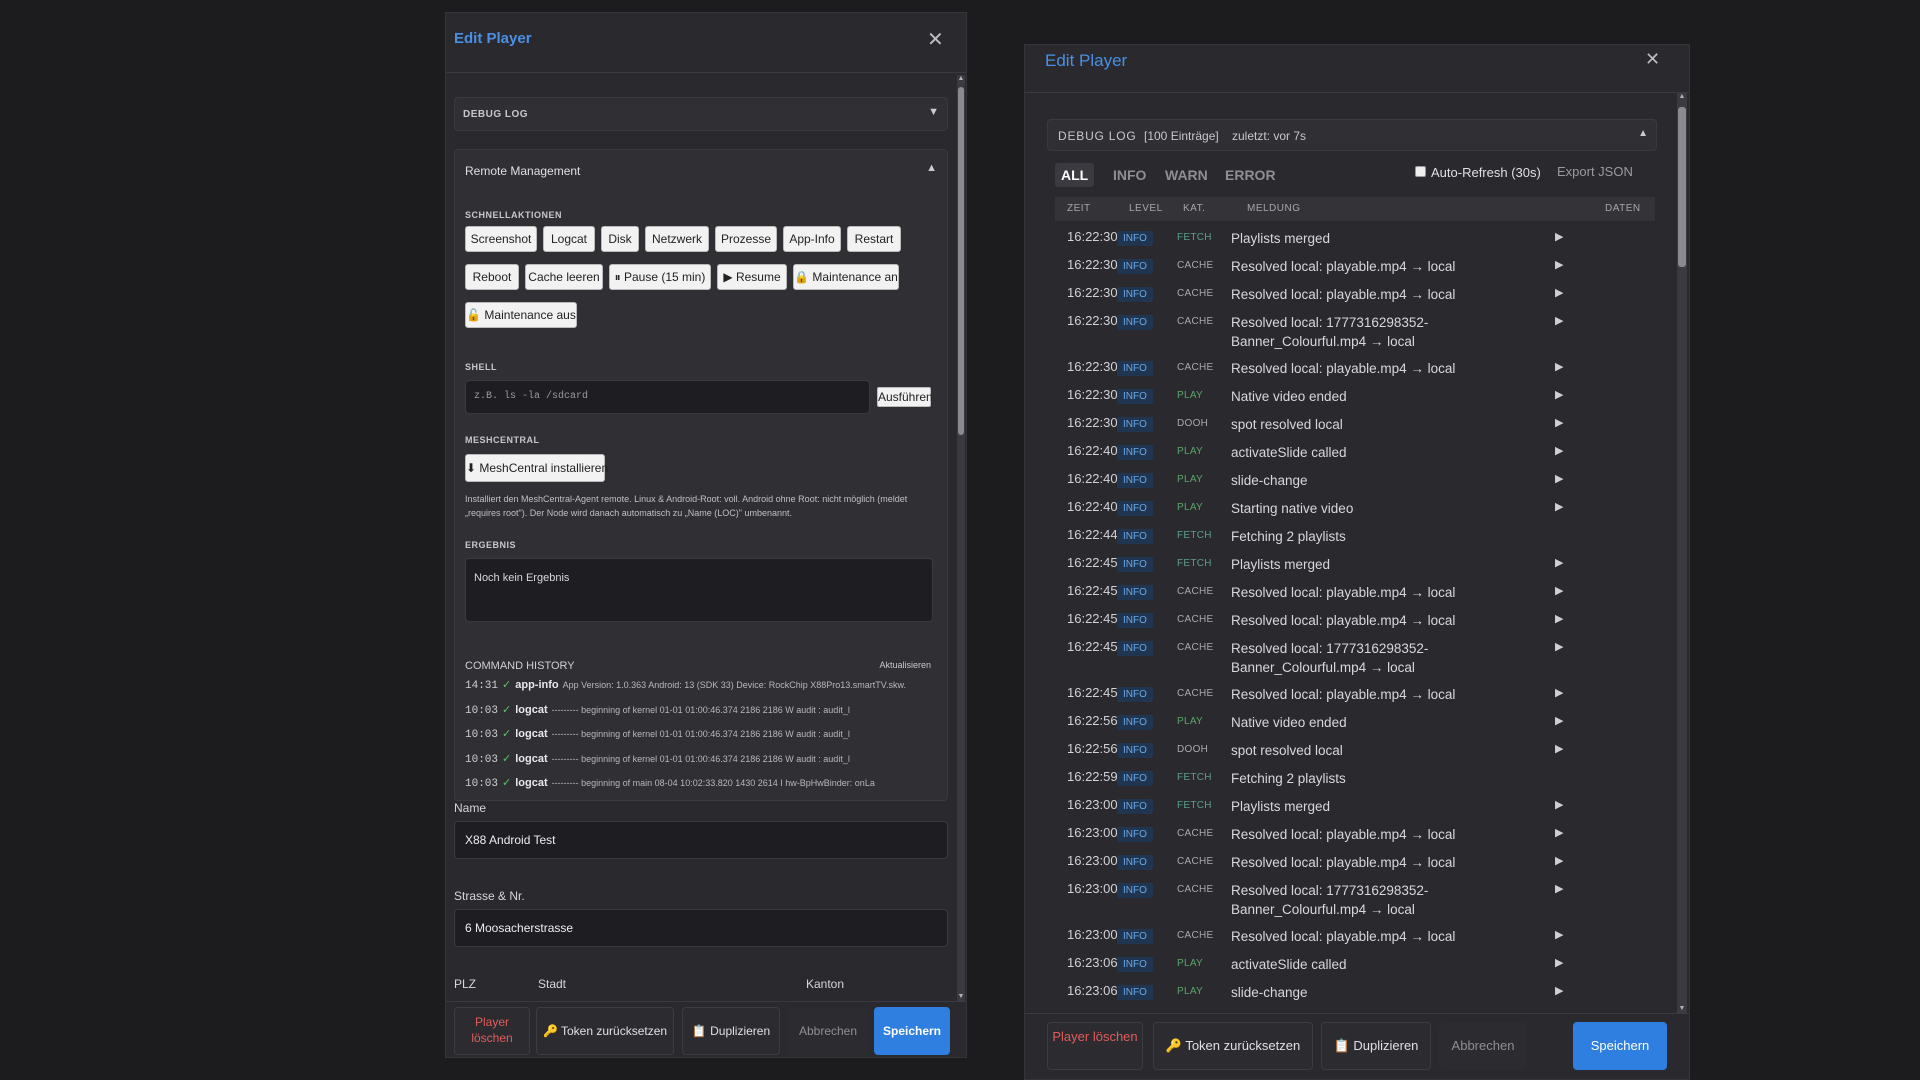 The width and height of the screenshot is (1920, 1080). What do you see at coordinates (492, 277) in the screenshot?
I see `reboot-button: Reboot` at bounding box center [492, 277].